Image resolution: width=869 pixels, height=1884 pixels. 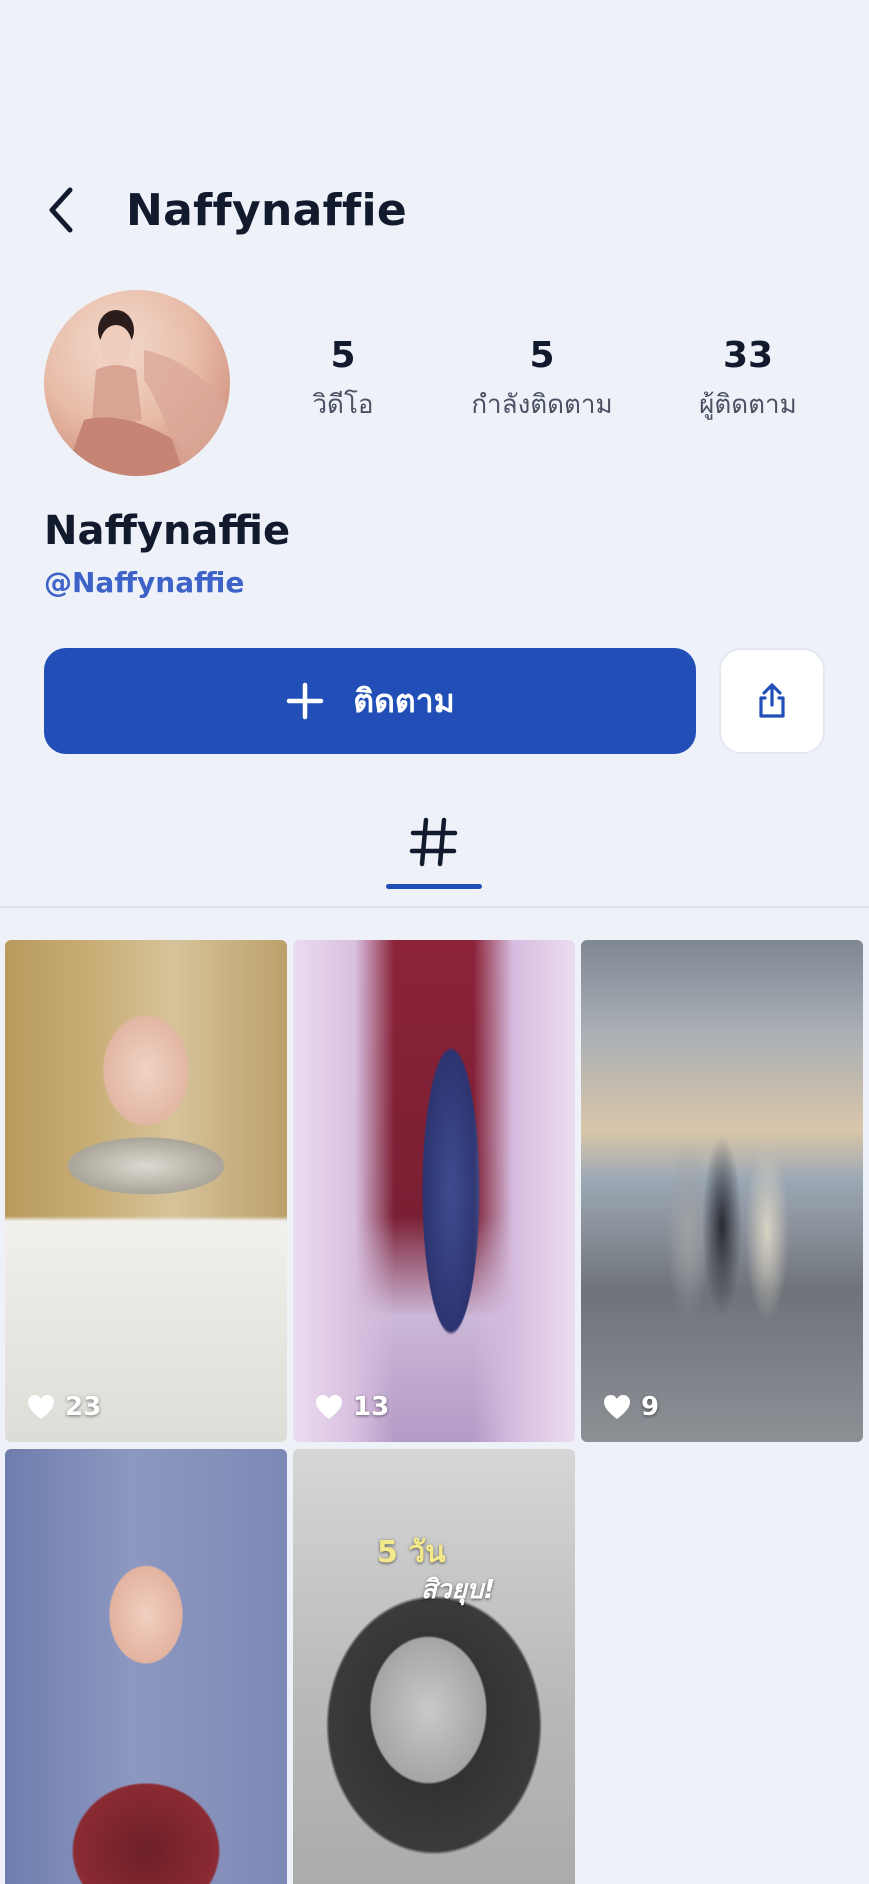 What do you see at coordinates (434, 886) in the screenshot?
I see `active-tab-indicator` at bounding box center [434, 886].